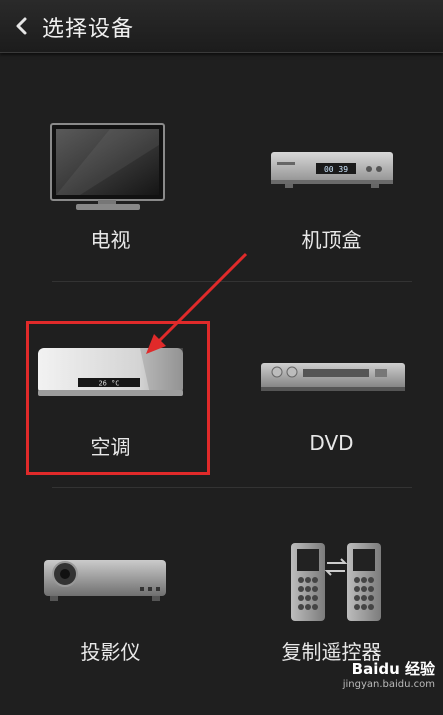  What do you see at coordinates (393, 669) in the screenshot?
I see `watermark-logo: Baidu 经验` at bounding box center [393, 669].